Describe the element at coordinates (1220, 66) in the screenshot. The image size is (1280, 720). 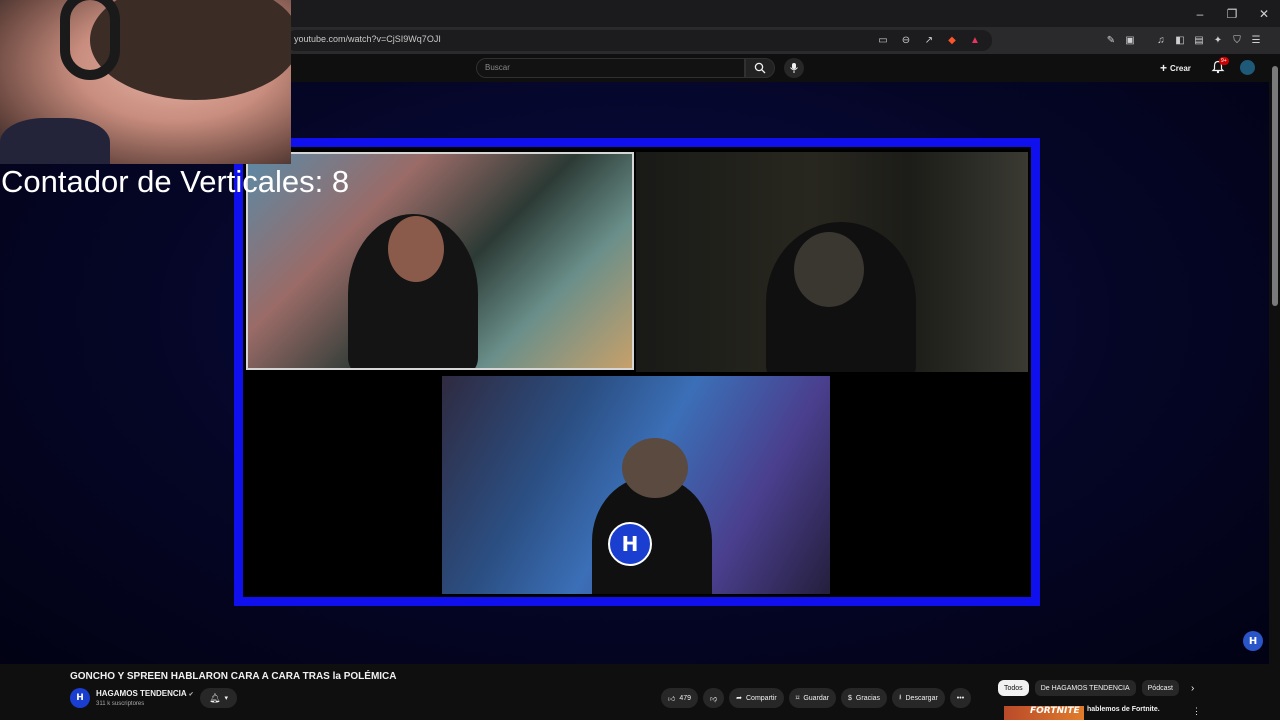
I see `notifications-button: 9+` at that location.